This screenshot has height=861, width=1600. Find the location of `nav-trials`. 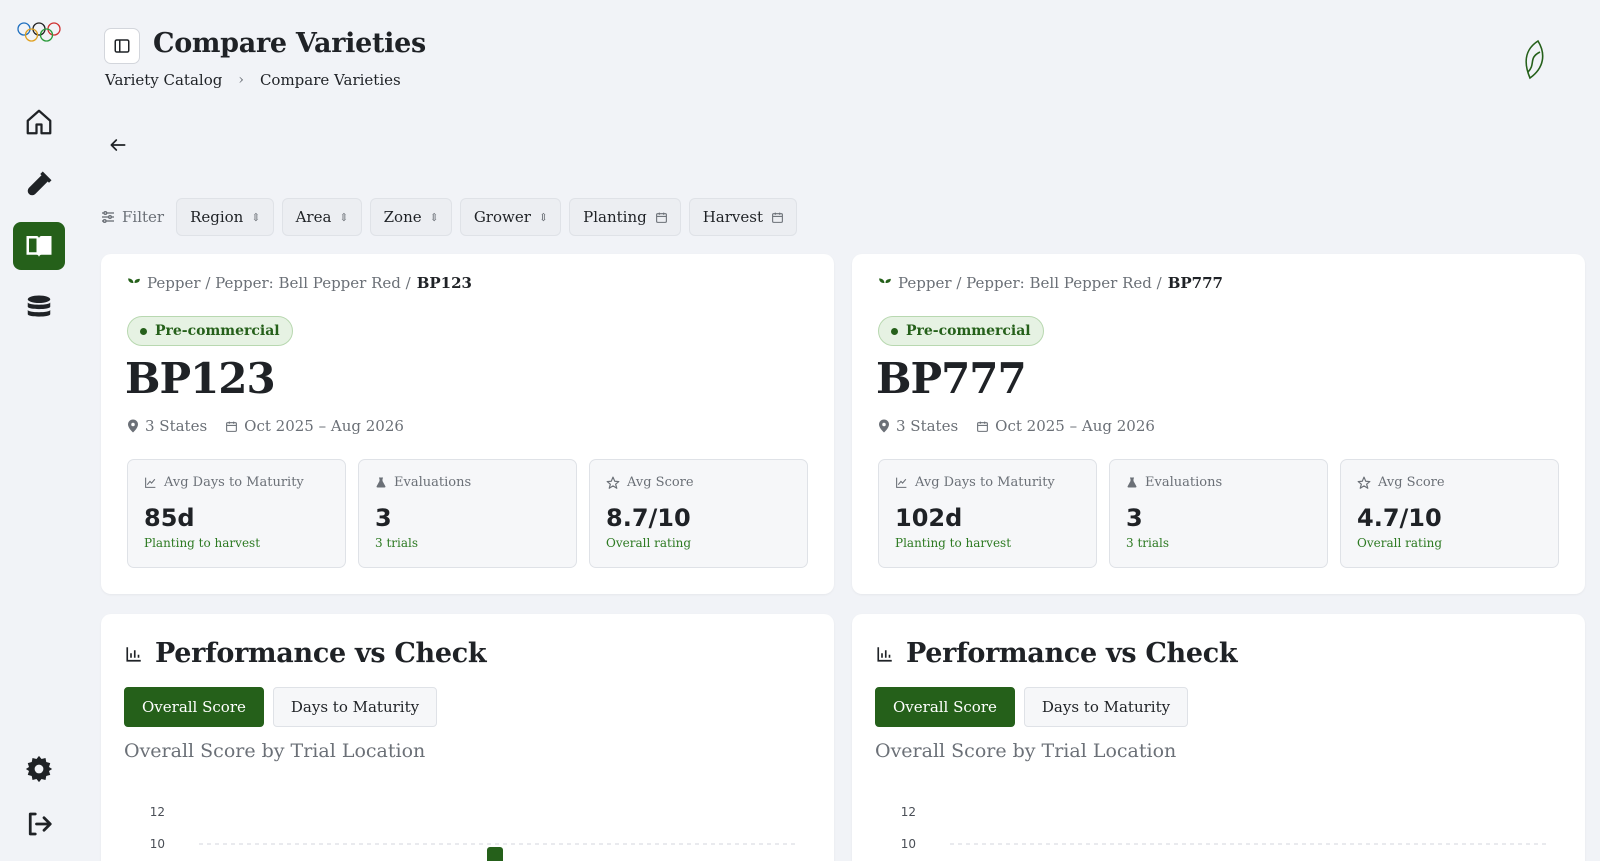

nav-trials is located at coordinates (39, 184).